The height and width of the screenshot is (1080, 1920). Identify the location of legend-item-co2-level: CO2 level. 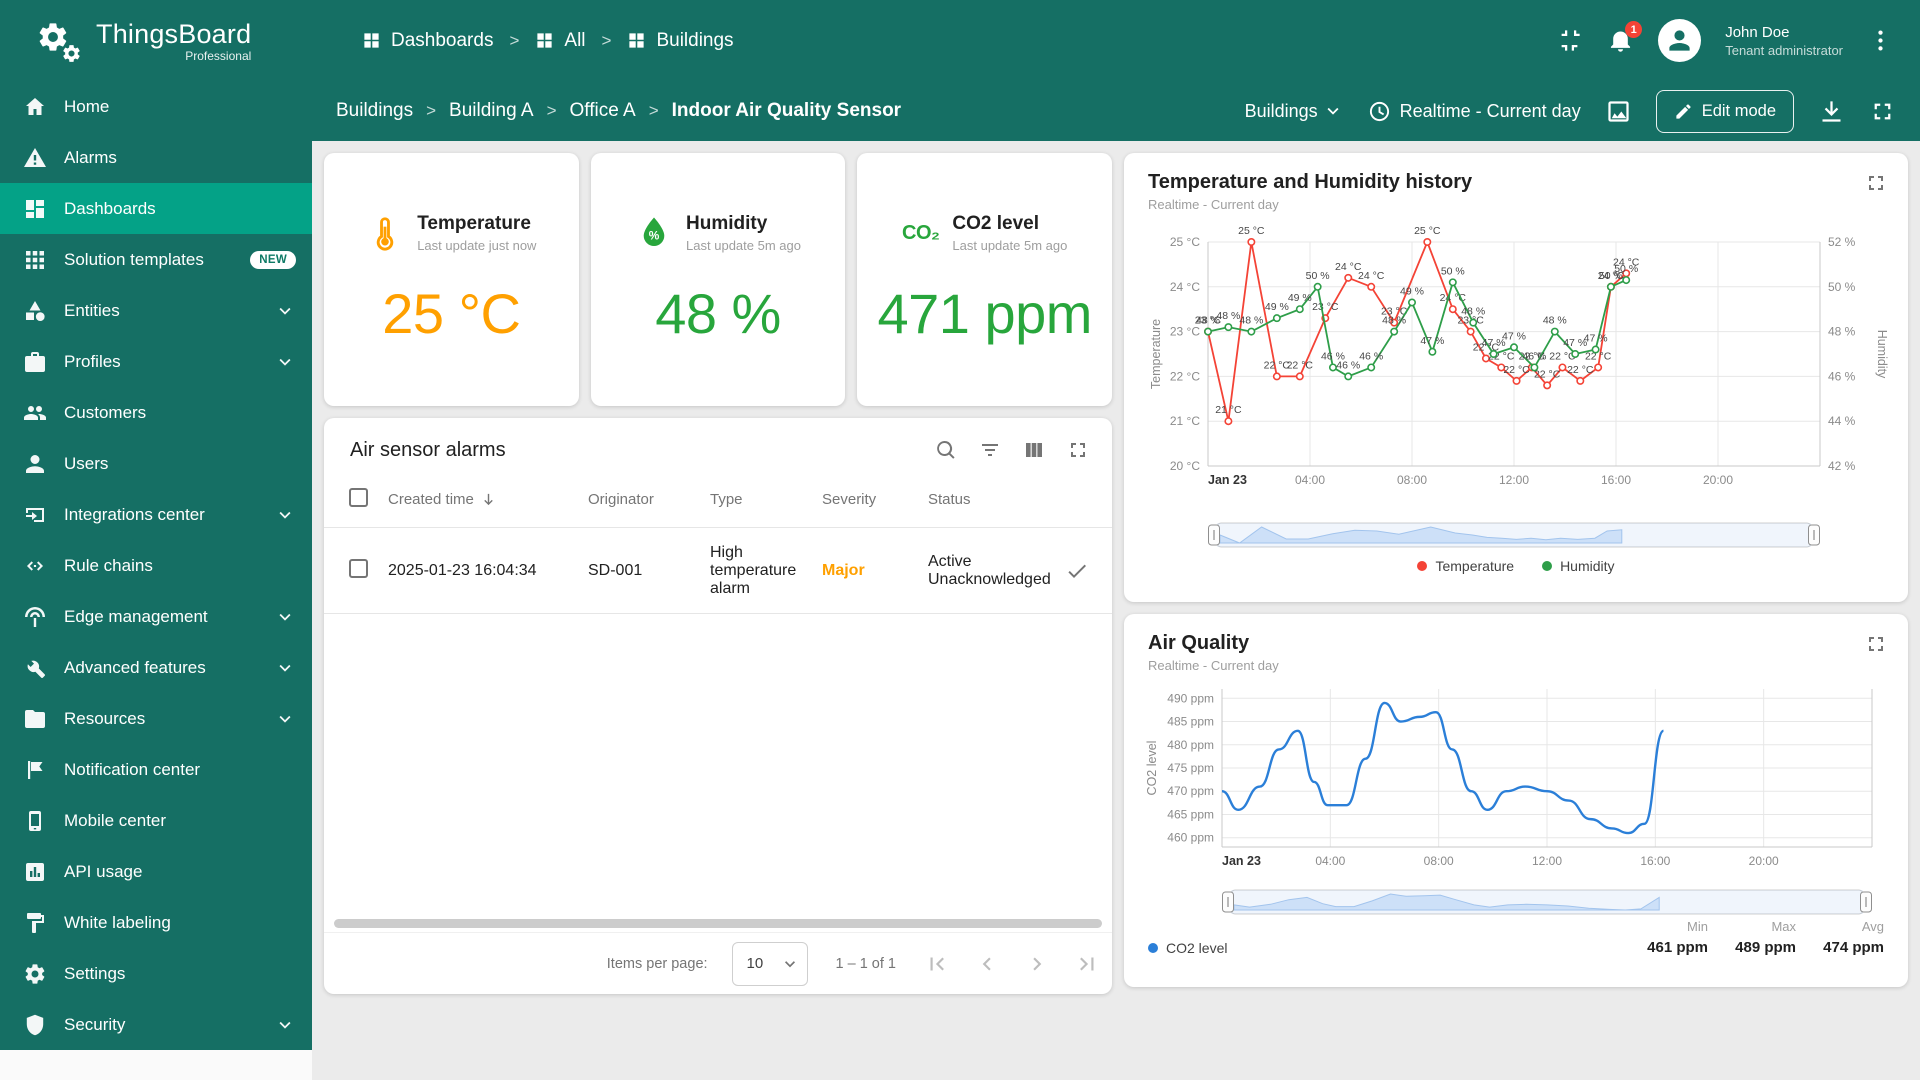
(1187, 948).